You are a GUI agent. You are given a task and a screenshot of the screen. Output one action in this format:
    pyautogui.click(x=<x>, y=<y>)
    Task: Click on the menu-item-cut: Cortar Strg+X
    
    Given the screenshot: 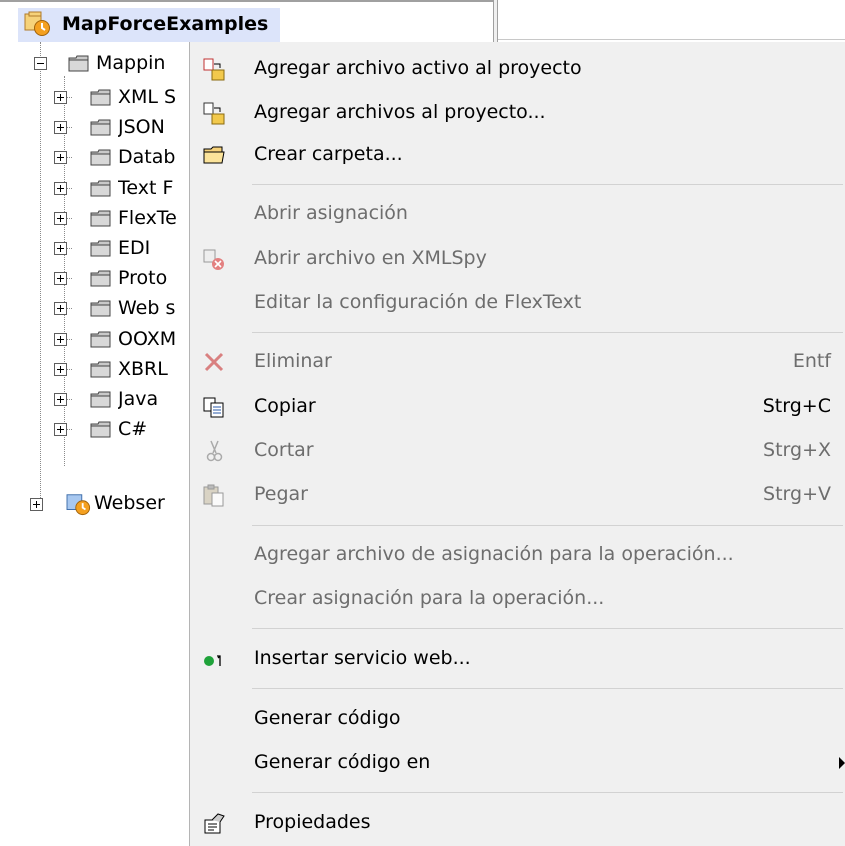 What is the action you would take?
    pyautogui.click(x=517, y=451)
    